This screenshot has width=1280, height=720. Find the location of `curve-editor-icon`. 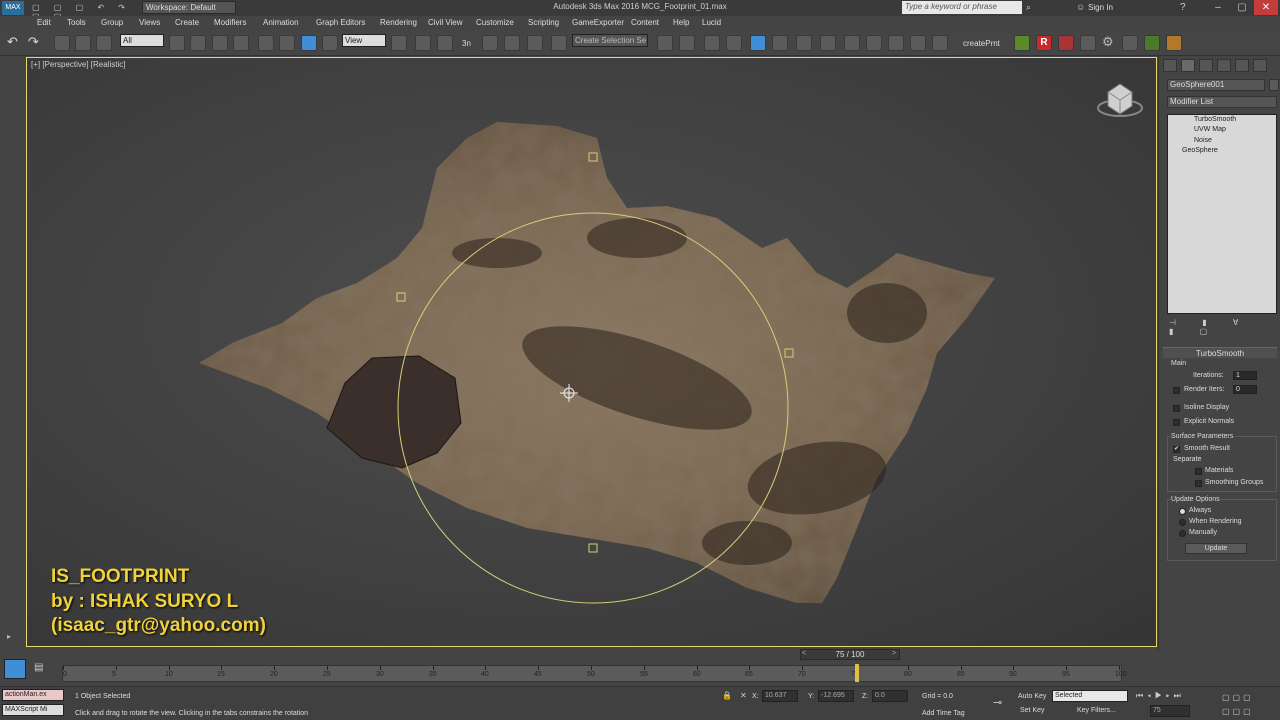

curve-editor-icon is located at coordinates (780, 43).